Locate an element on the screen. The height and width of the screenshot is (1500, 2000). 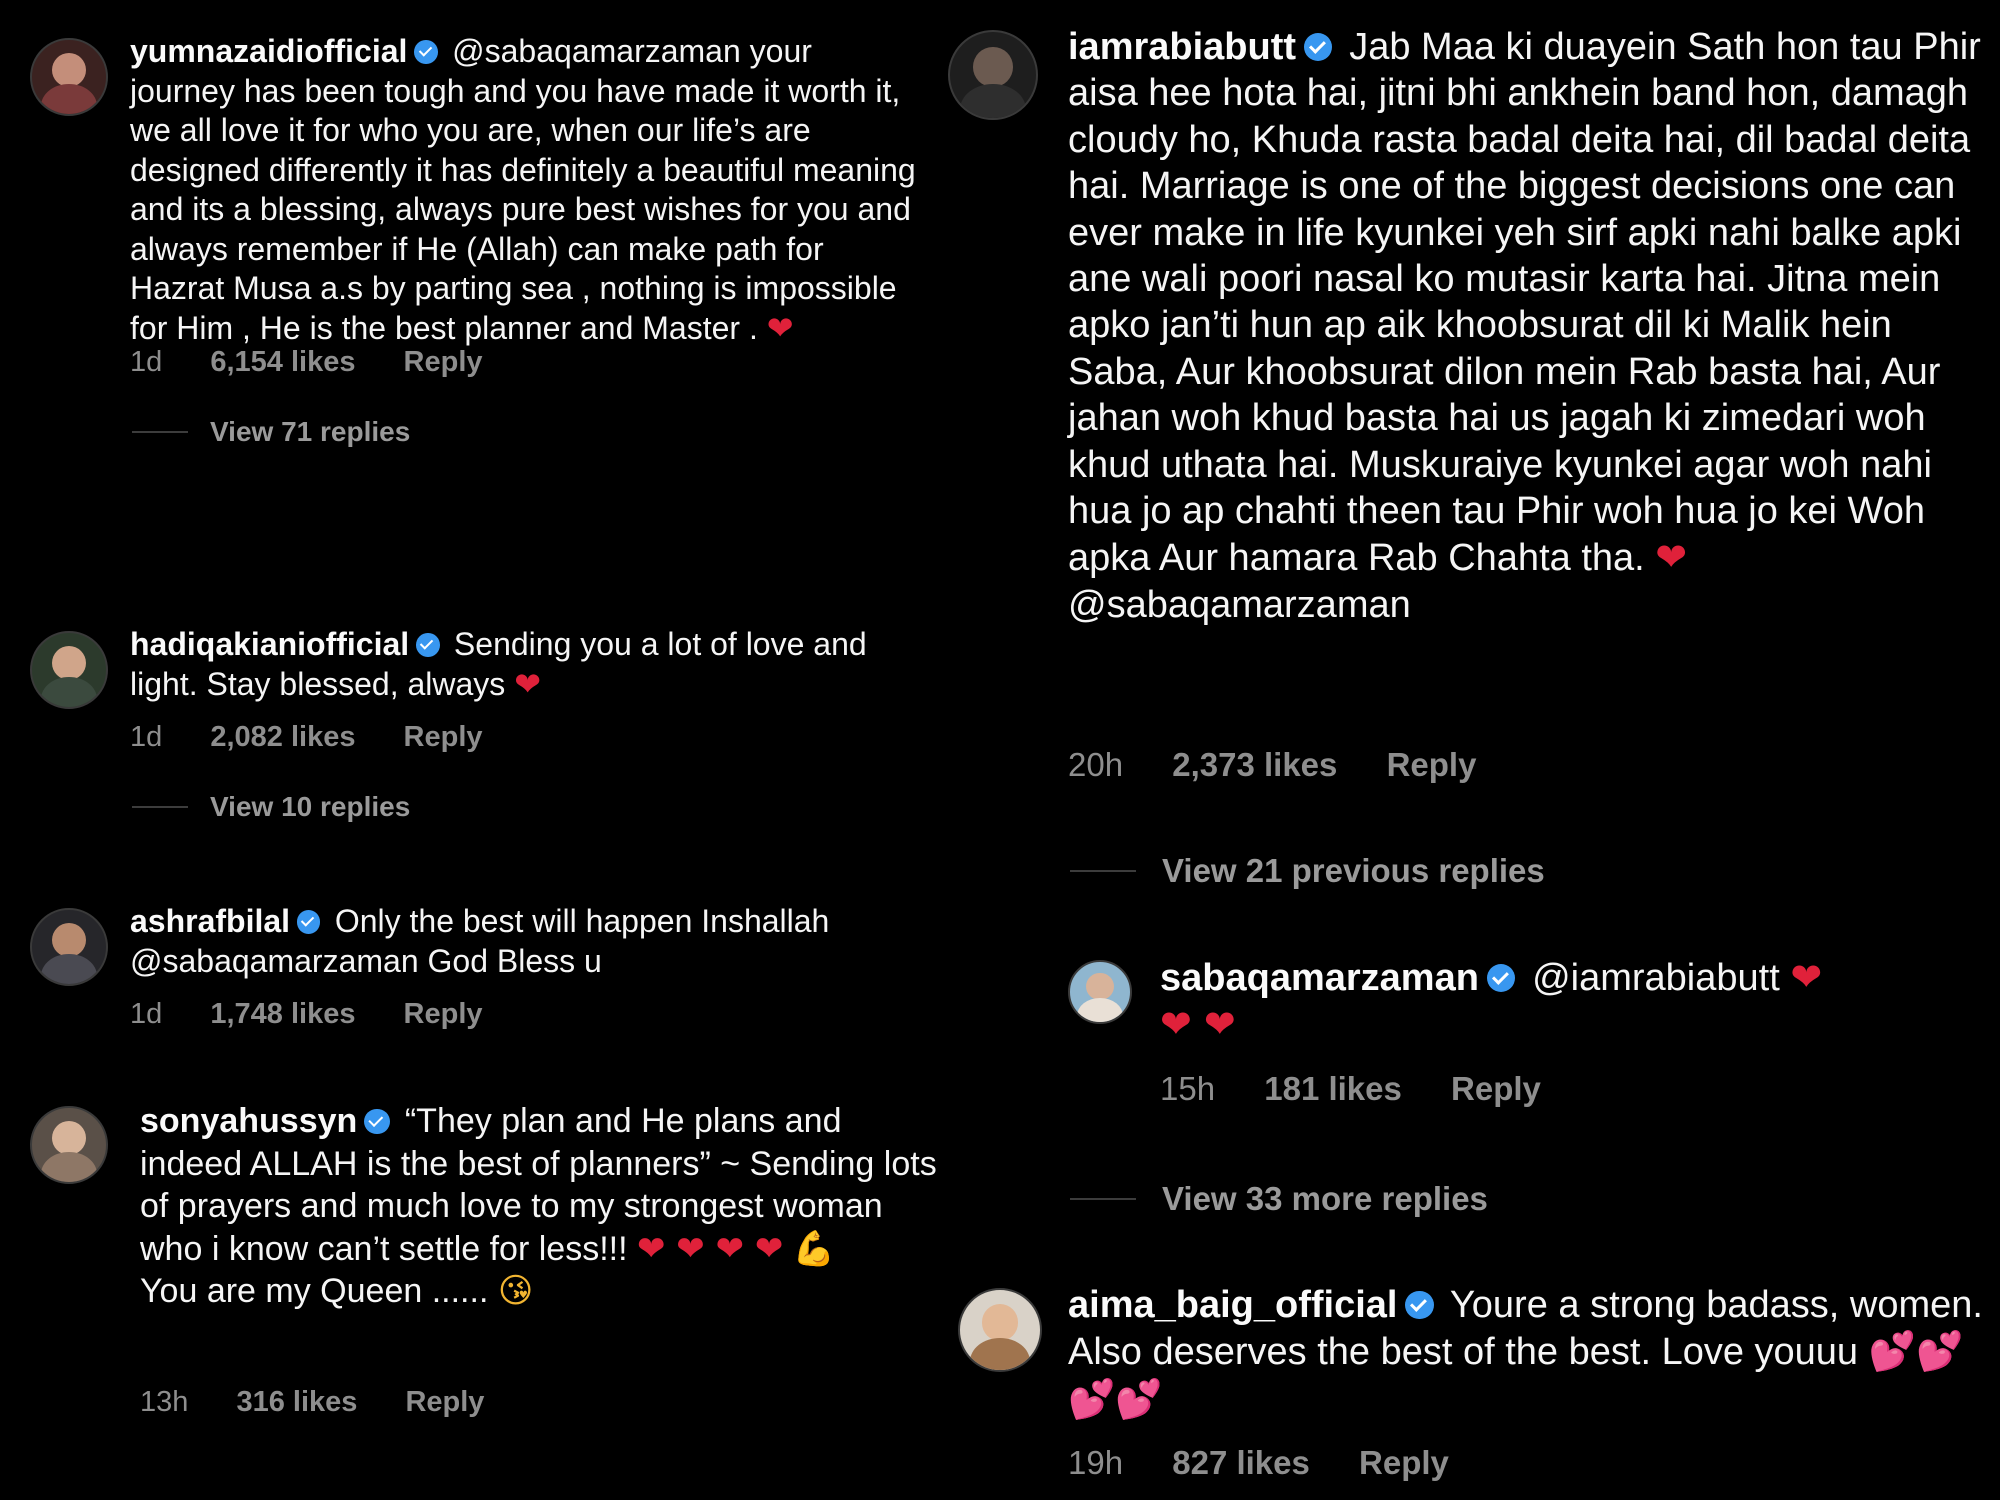
comment-text: @iamrabiabutt is located at coordinates (1656, 978).